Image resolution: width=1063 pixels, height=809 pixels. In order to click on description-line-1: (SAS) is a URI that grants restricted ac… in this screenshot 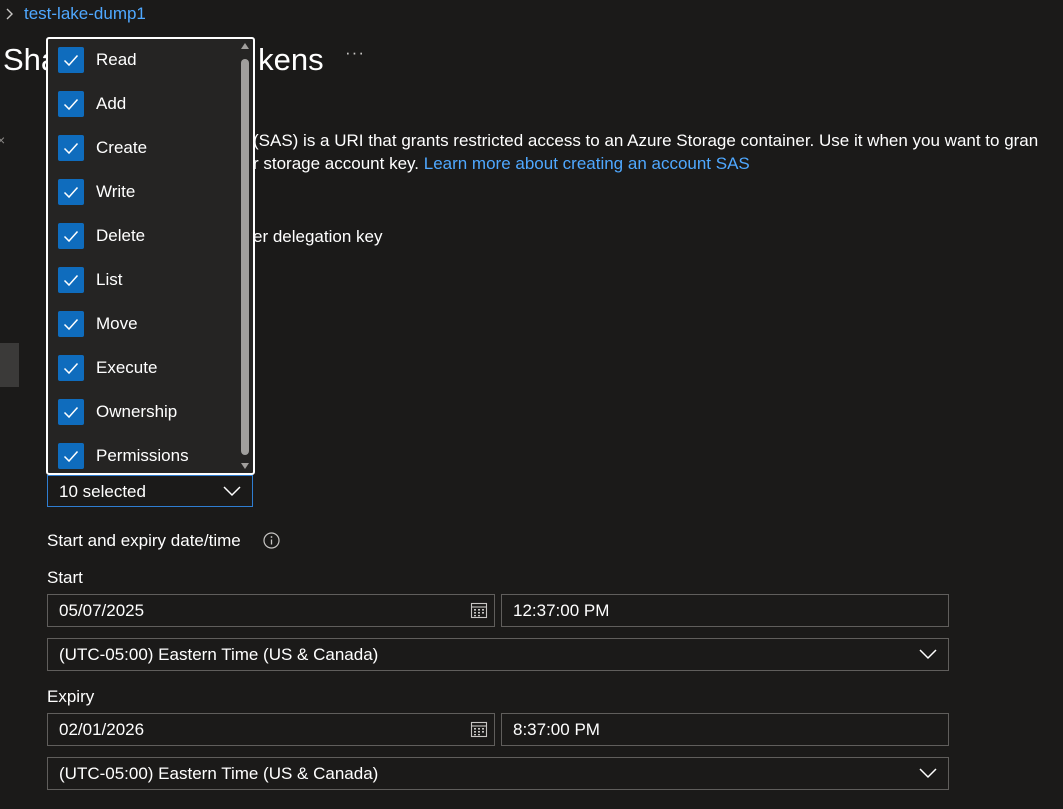, I will do `click(646, 140)`.